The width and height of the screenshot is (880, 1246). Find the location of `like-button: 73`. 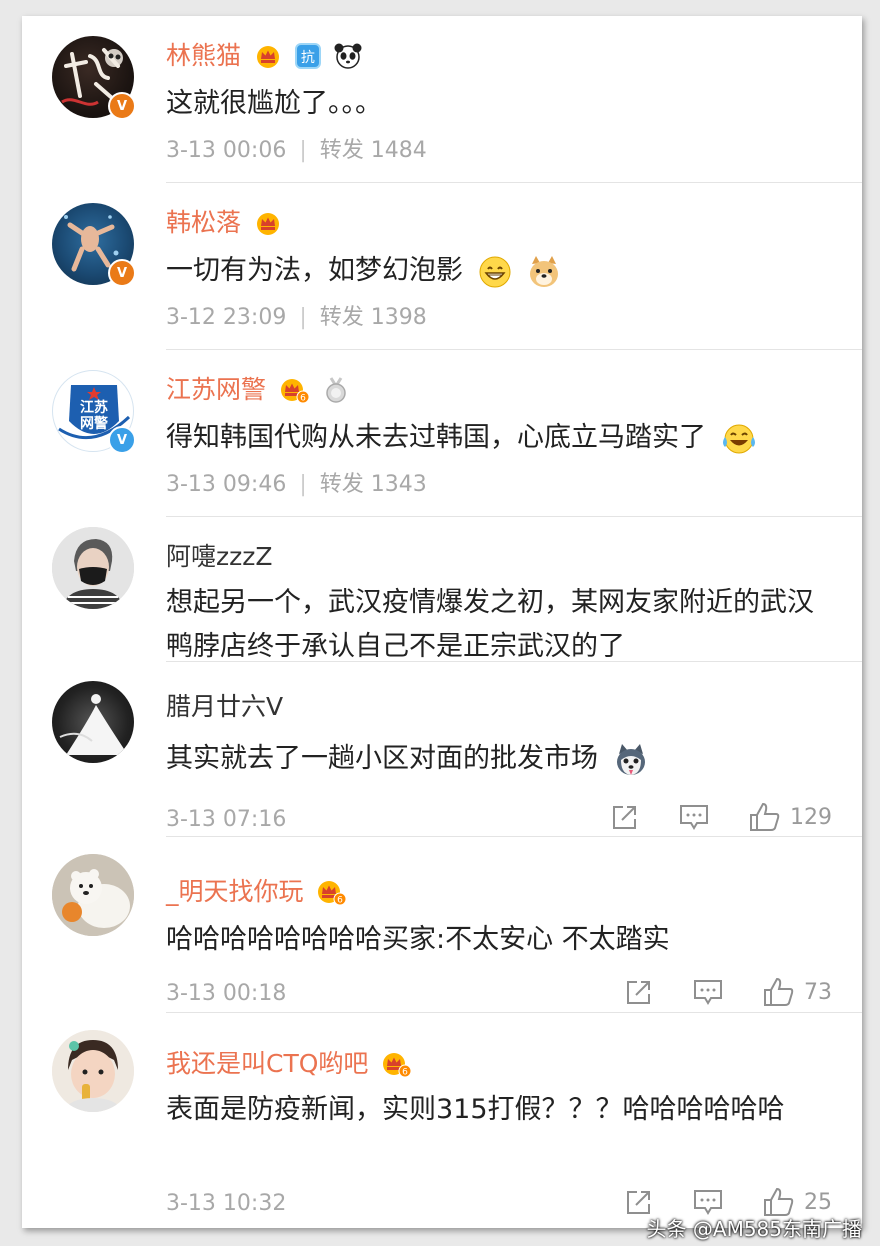

like-button: 73 is located at coordinates (797, 992).